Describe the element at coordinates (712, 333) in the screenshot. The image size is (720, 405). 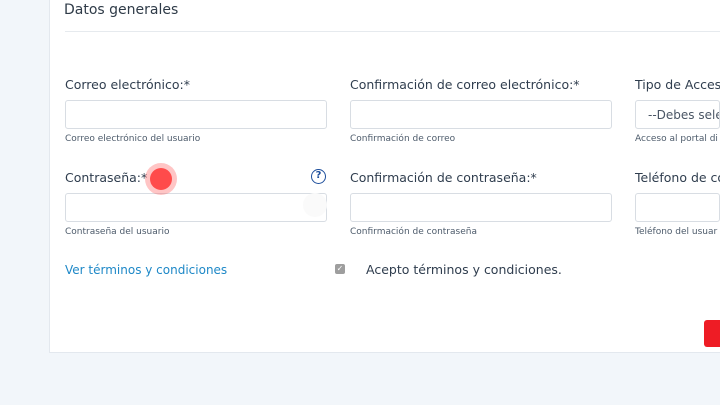
I see `submit-button` at that location.